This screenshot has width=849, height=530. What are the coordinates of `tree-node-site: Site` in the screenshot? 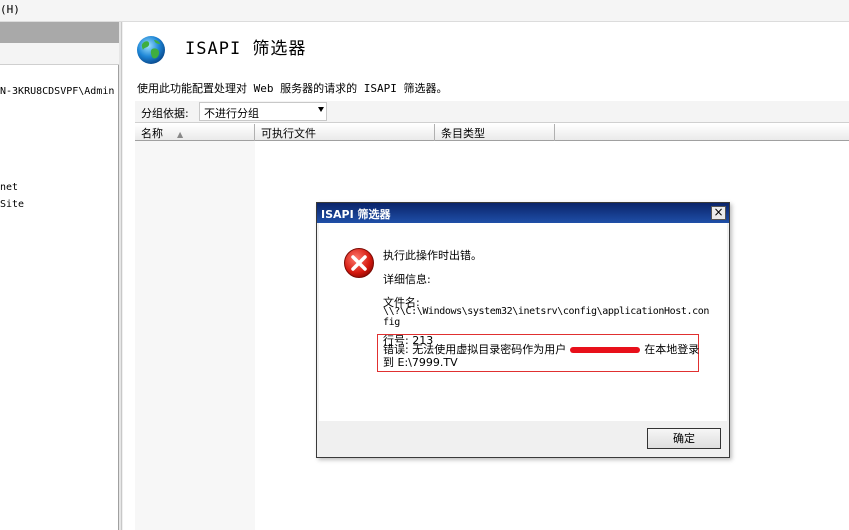 It's located at (12, 204).